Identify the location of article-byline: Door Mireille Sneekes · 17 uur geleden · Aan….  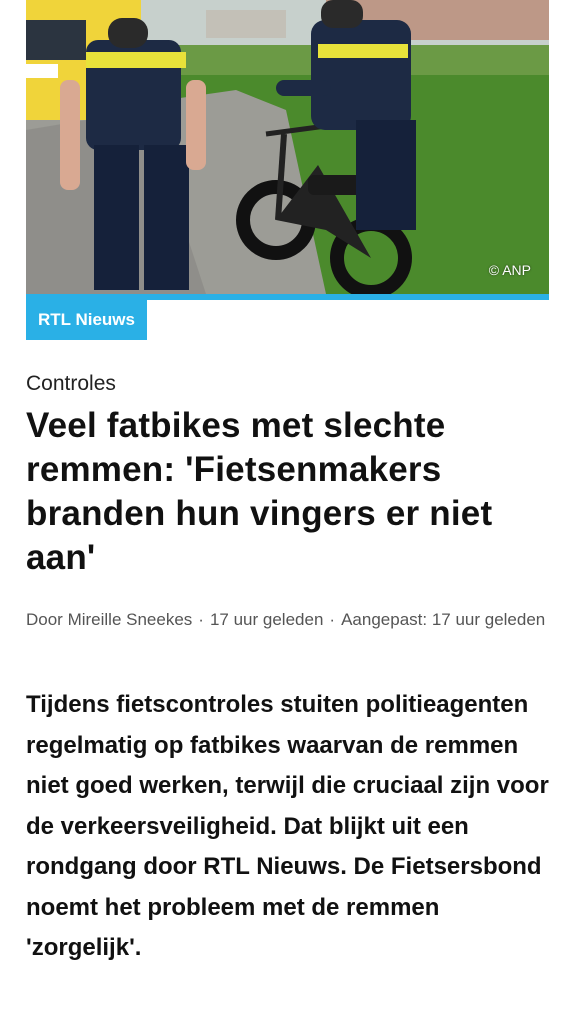
(286, 619).